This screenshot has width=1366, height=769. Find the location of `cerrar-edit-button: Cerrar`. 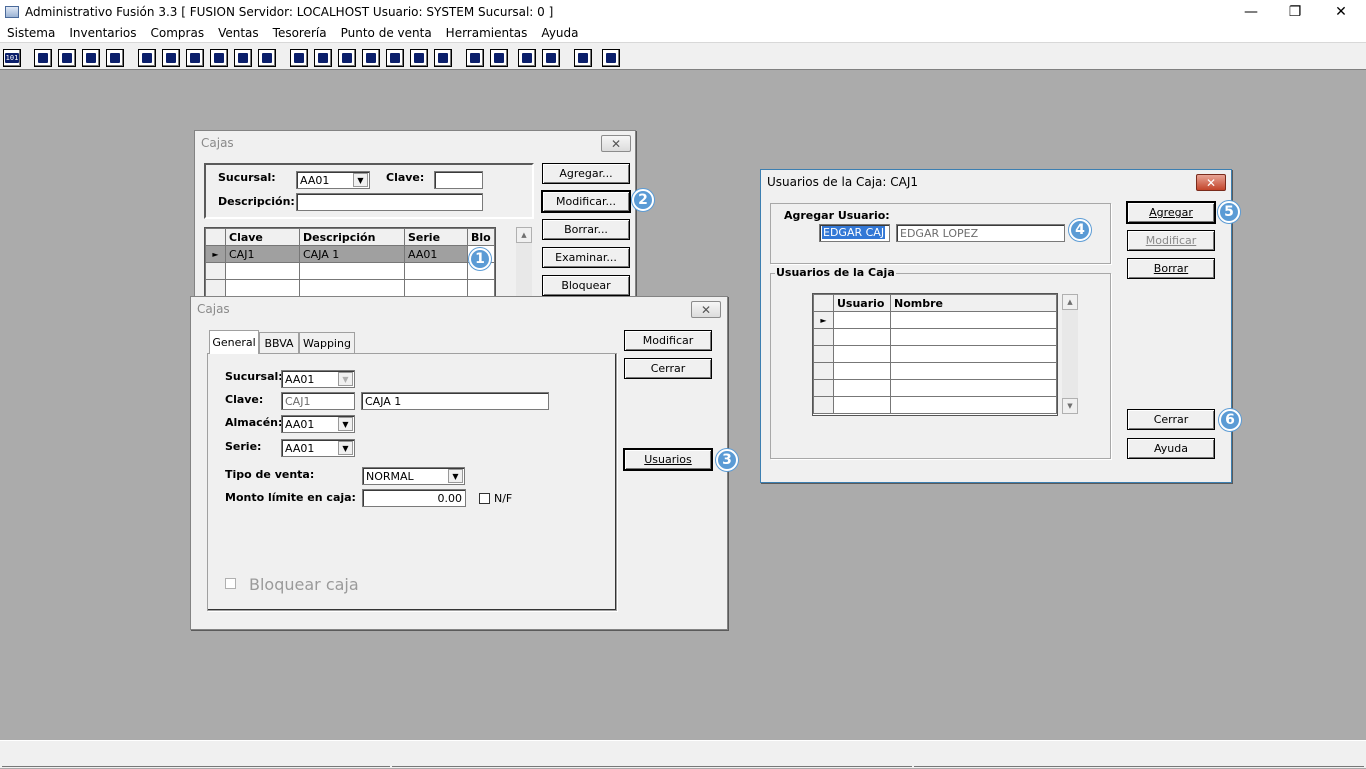

cerrar-edit-button: Cerrar is located at coordinates (668, 368).